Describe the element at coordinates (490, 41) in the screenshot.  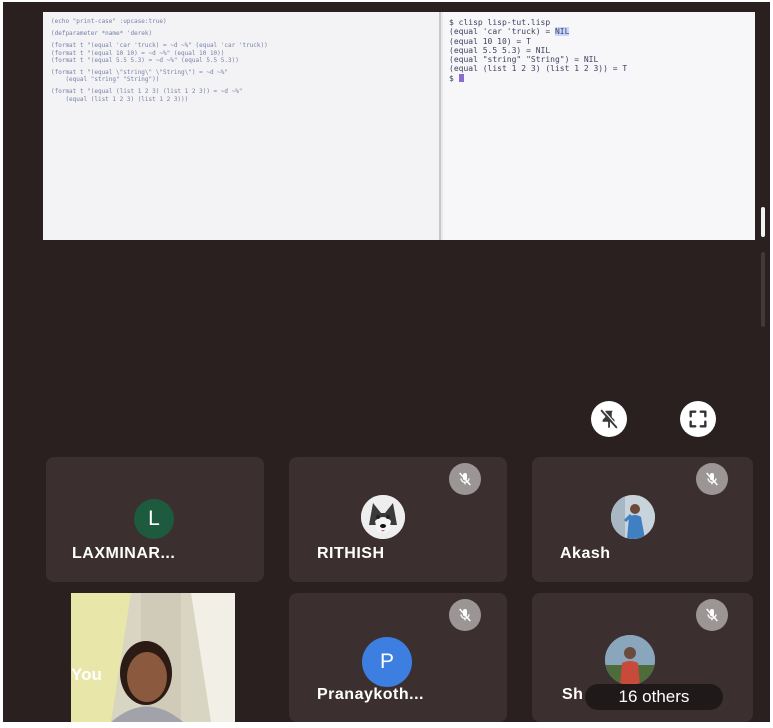
I see `terminal-output-line: (equal 10 10) = T` at that location.